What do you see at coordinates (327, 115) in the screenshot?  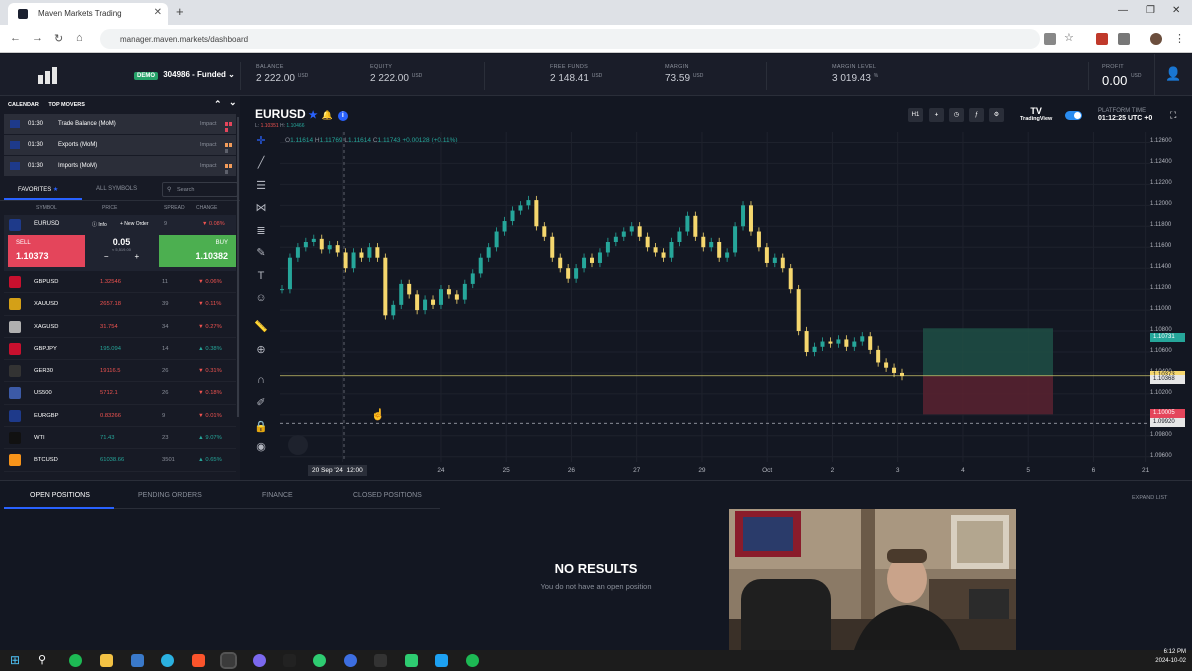 I see `alert-bell-icon: 🔔` at bounding box center [327, 115].